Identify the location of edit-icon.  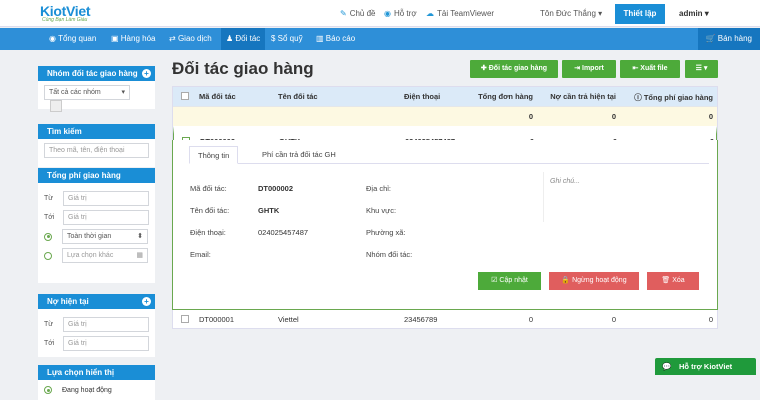
(56, 106).